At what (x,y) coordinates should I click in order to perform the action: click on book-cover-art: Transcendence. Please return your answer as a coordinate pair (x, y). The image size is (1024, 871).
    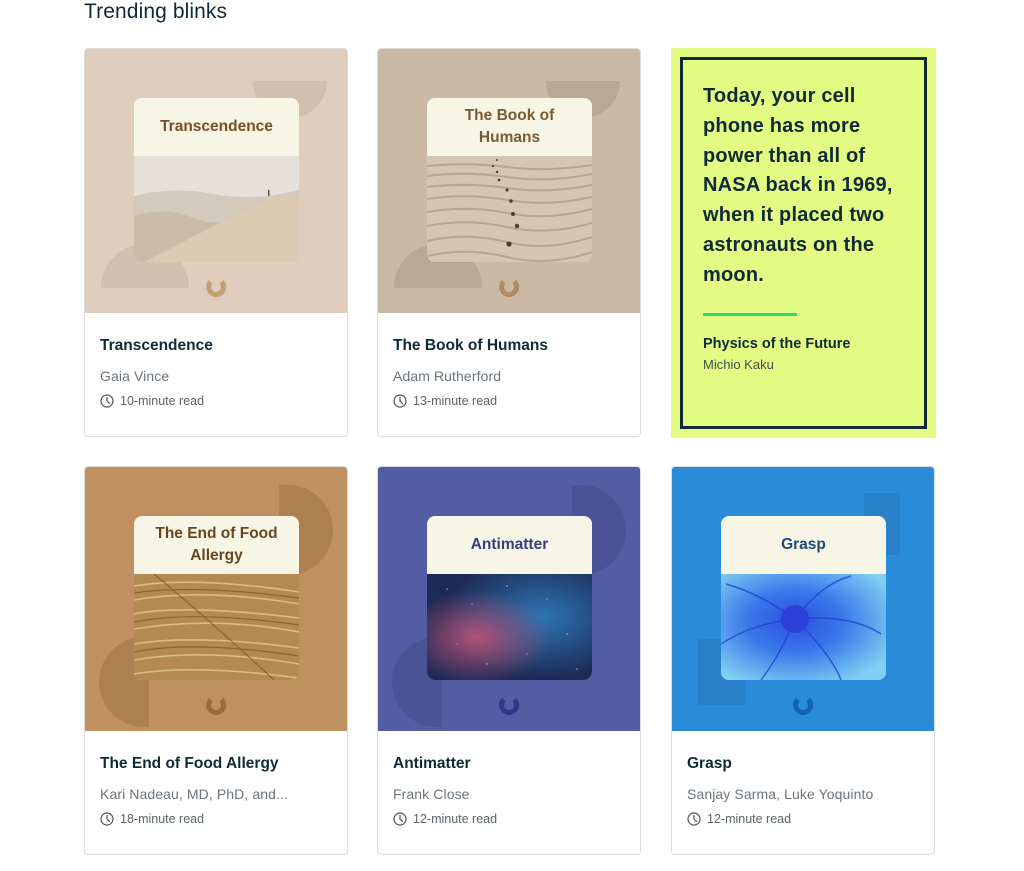
    Looking at the image, I should click on (216, 180).